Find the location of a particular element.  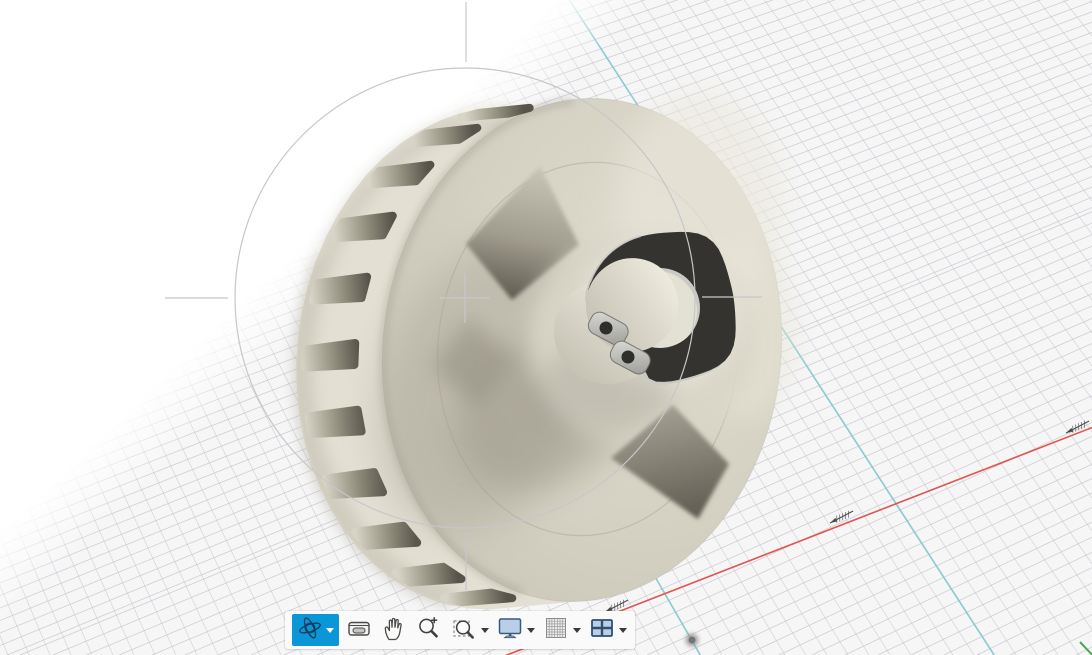

viewports-button is located at coordinates (602, 630).